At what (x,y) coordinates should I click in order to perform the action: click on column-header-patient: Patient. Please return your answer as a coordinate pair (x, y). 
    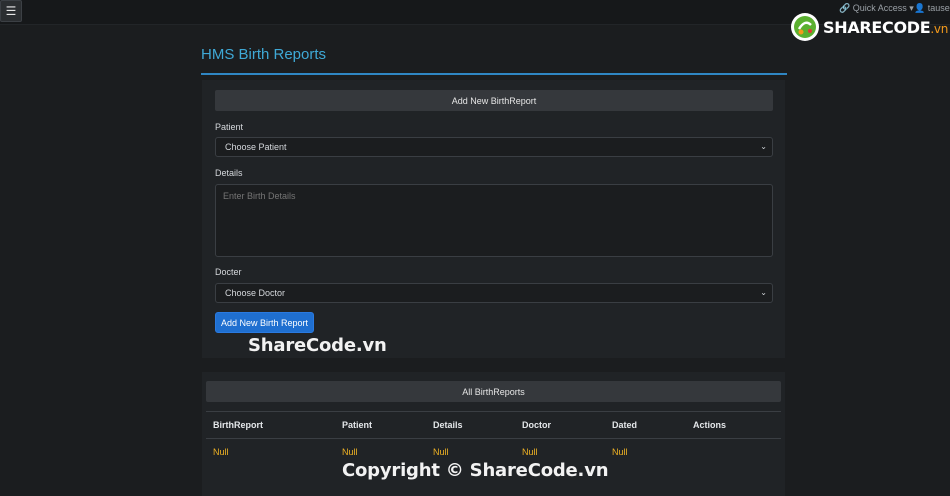
    Looking at the image, I should click on (357, 425).